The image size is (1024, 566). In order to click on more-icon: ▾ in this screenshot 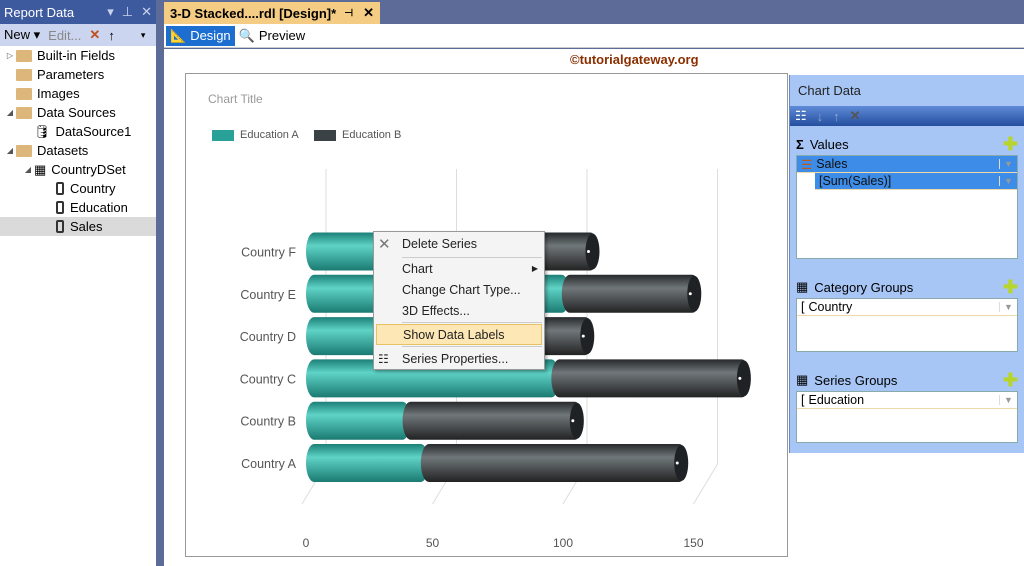, I will do `click(143, 35)`.